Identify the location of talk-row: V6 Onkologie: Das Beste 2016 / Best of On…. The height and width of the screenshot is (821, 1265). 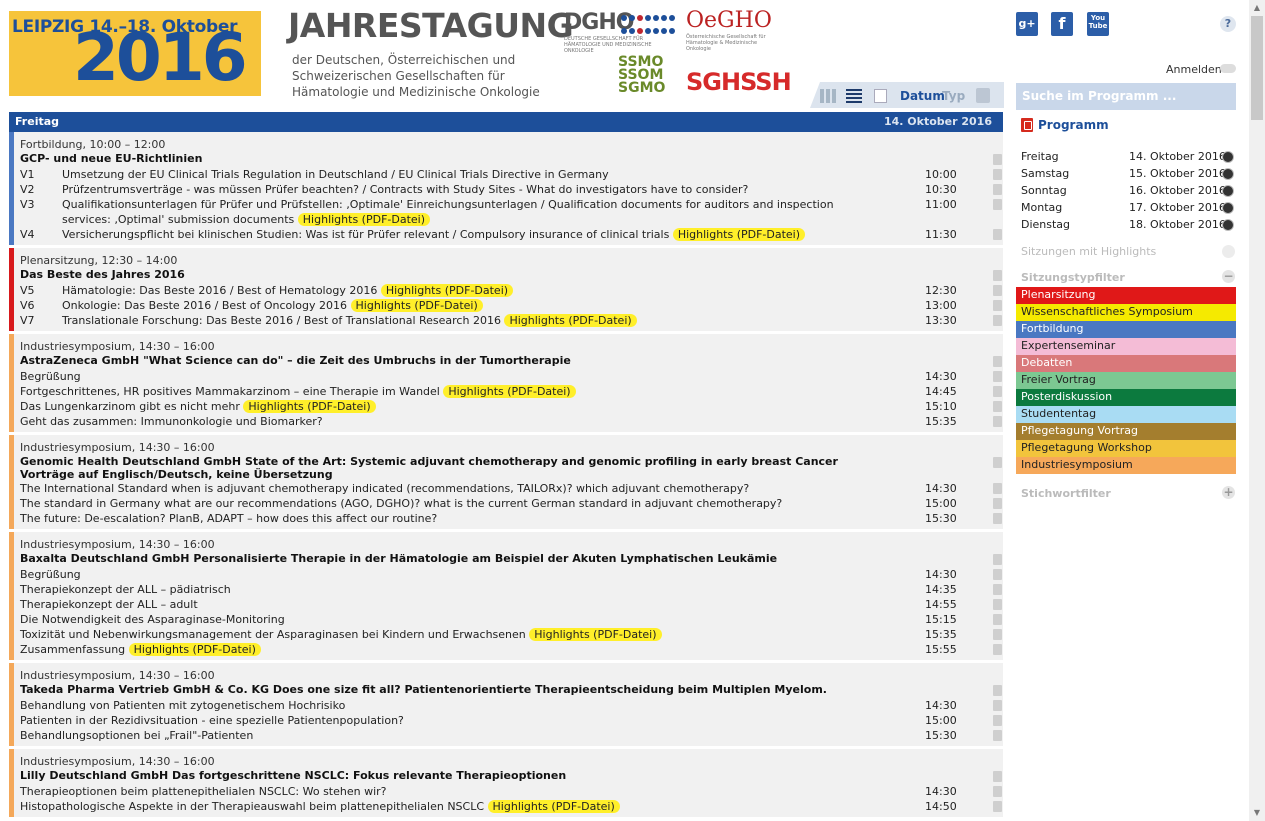
(511, 305).